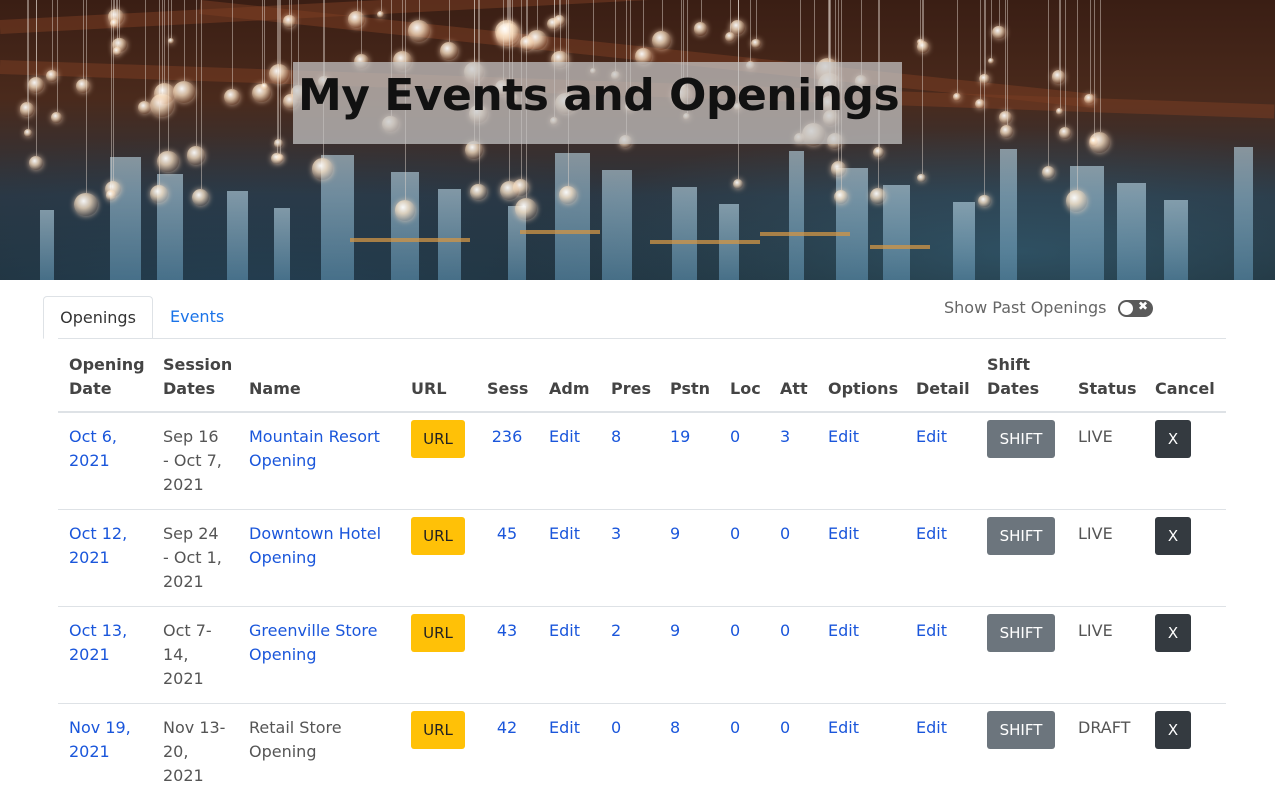 Image resolution: width=1275 pixels, height=794 pixels. Describe the element at coordinates (314, 448) in the screenshot. I see `opening-name-link: Mountain Resort Opening` at that location.